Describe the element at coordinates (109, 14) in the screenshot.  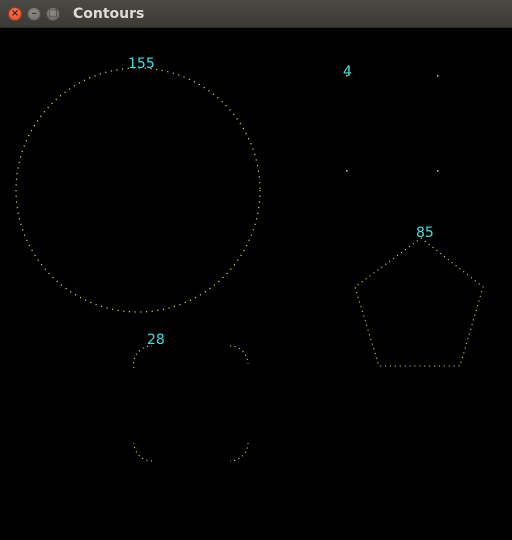
I see `window-title: Contours` at that location.